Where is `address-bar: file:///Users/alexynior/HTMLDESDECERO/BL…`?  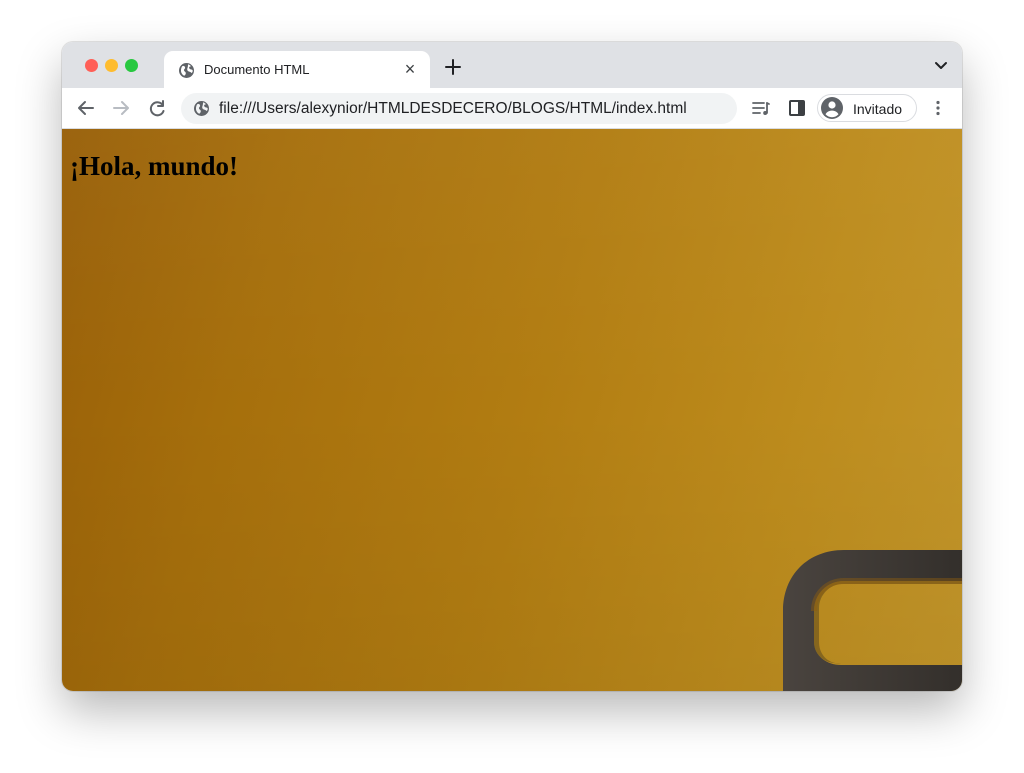
address-bar: file:///Users/alexynior/HTMLDESDECERO/BL… is located at coordinates (459, 108).